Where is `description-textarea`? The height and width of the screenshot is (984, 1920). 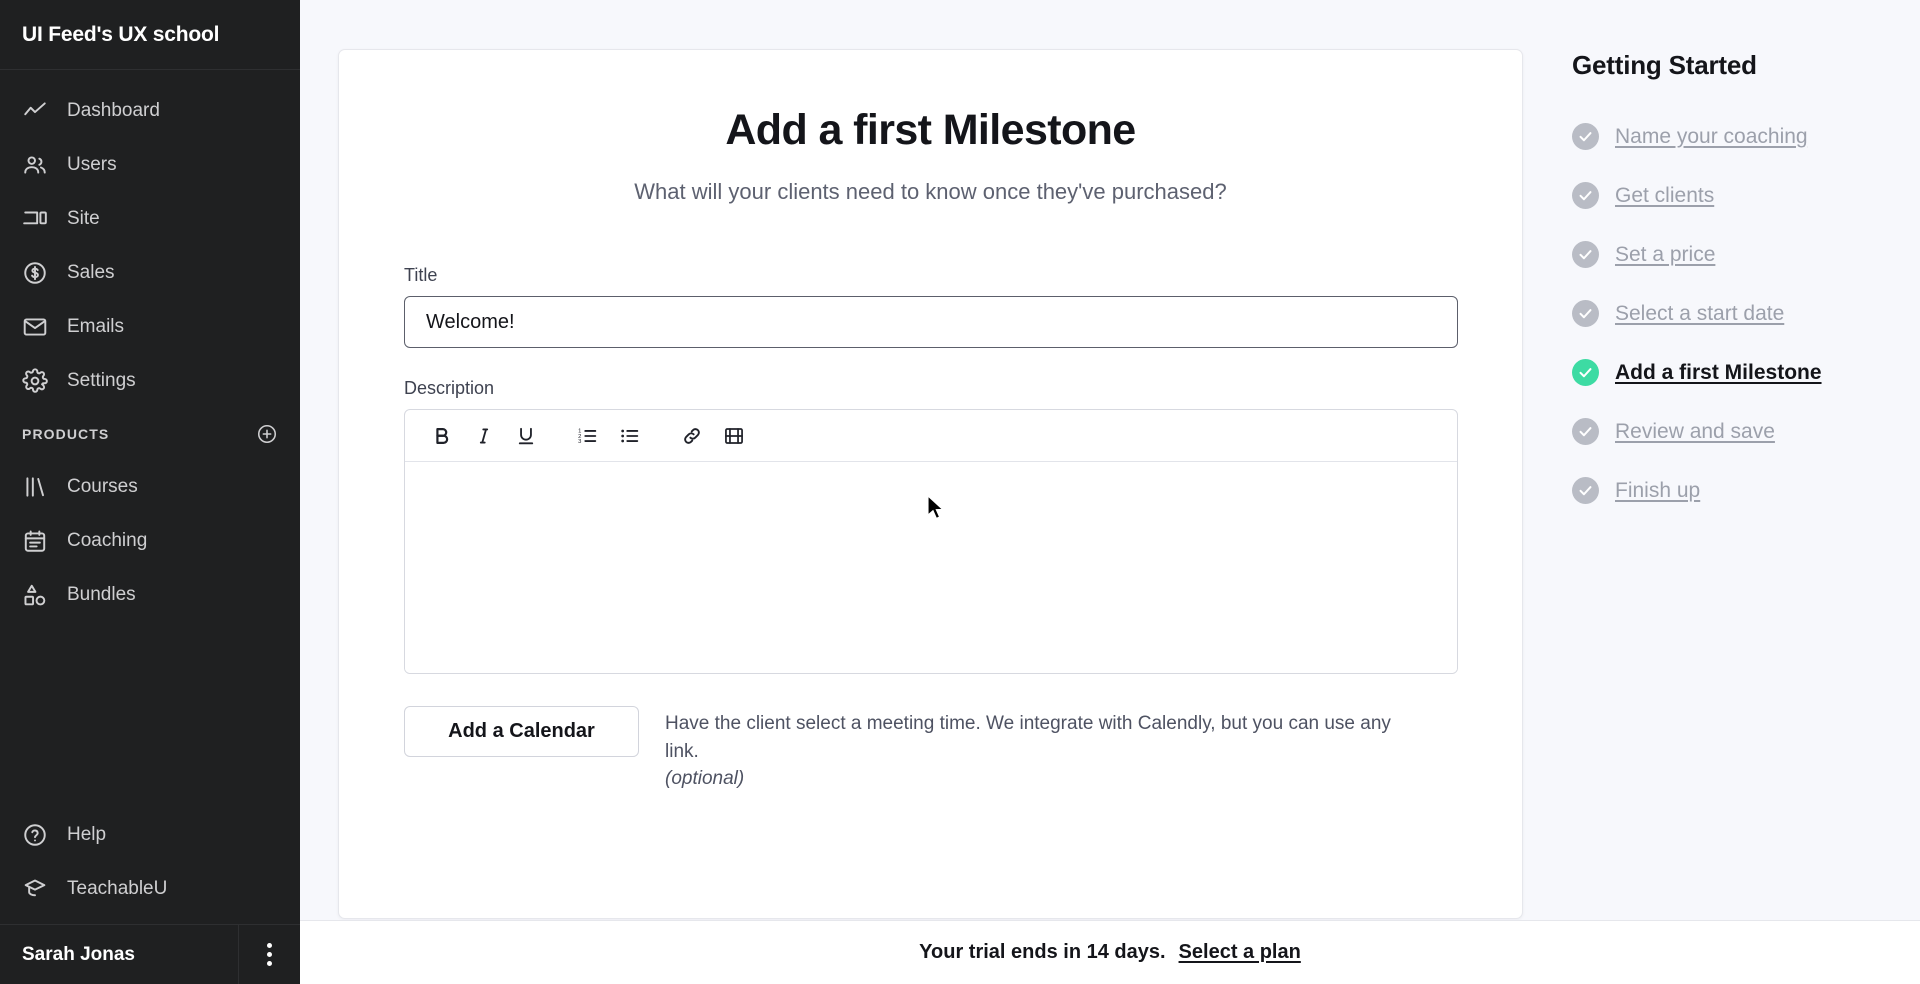
description-textarea is located at coordinates (931, 567).